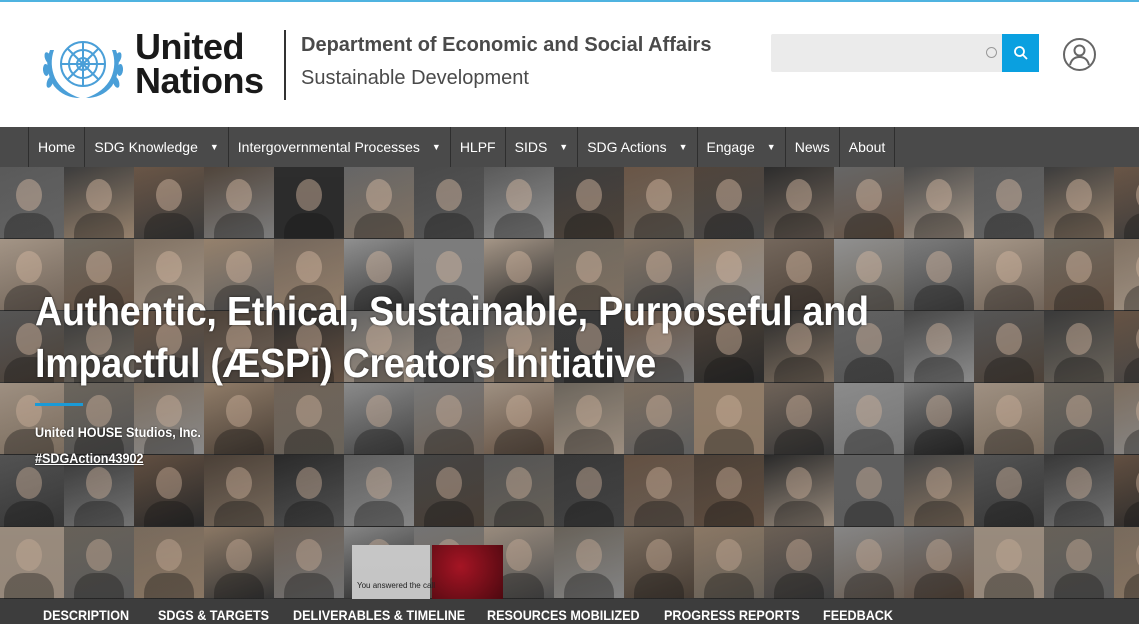 Image resolution: width=1139 pixels, height=624 pixels. I want to click on tab-feedback: FEEDBACK, so click(858, 615).